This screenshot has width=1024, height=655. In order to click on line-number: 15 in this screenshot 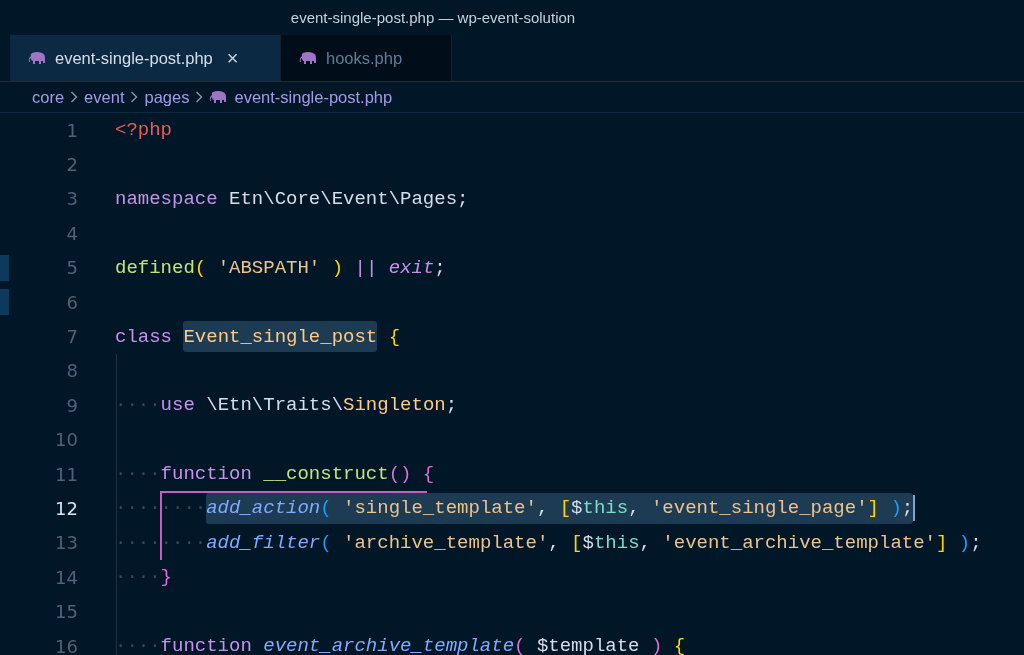, I will do `click(66, 612)`.